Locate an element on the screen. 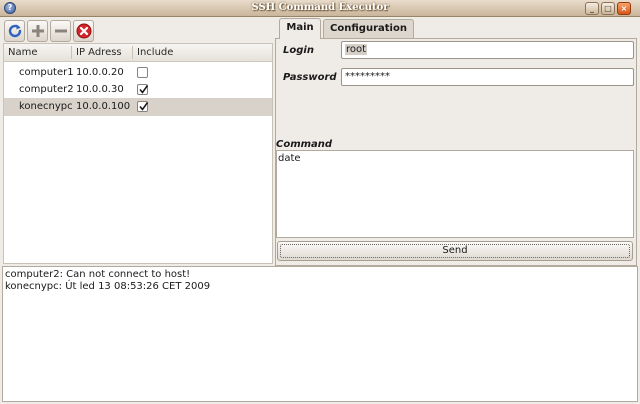  tab-configuration: Configuration is located at coordinates (368, 28).